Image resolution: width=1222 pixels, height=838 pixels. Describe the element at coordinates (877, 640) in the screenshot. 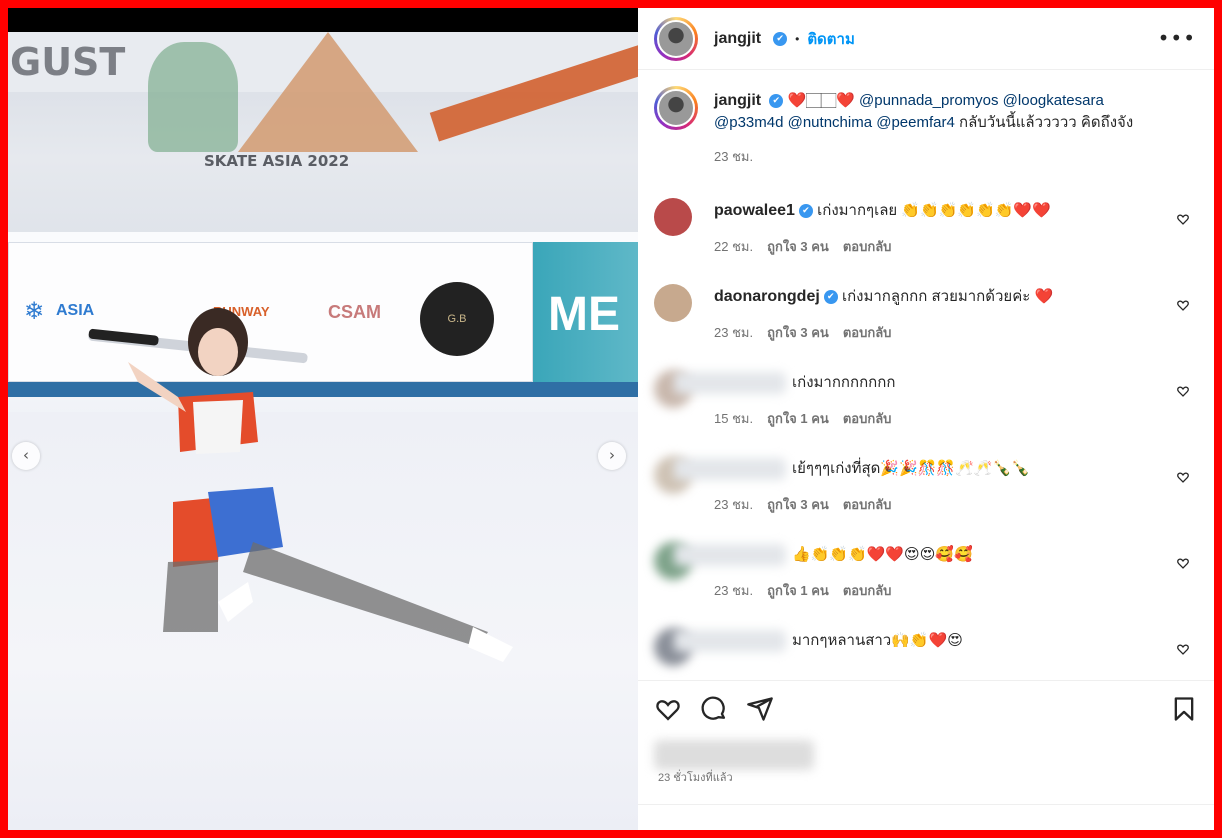

I see `comment-text: มากๆหลานสาว🙌👏❤️😍` at that location.